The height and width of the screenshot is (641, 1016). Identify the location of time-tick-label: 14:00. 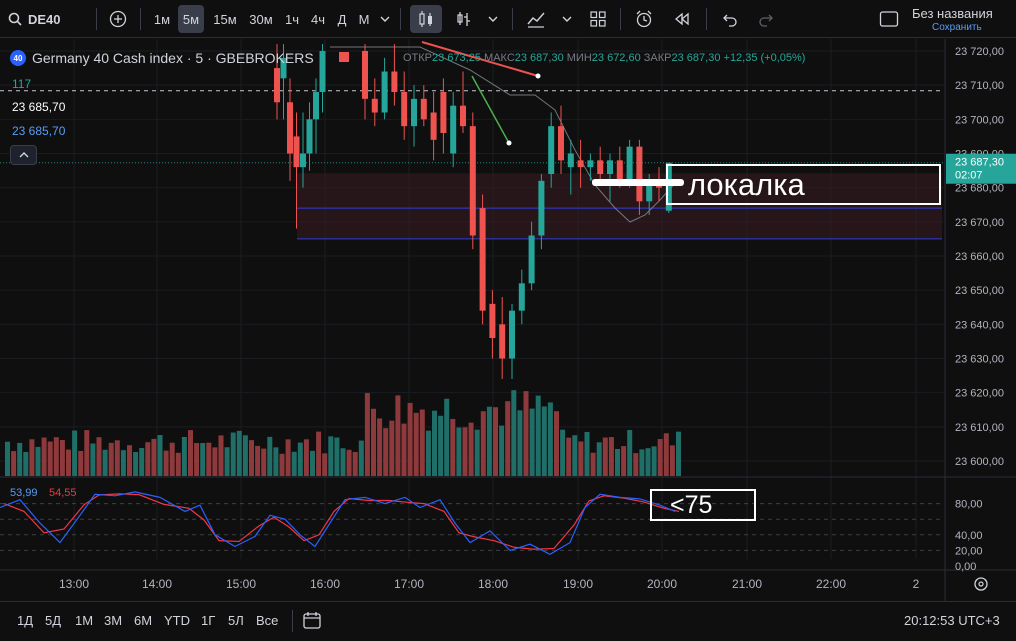
(157, 584).